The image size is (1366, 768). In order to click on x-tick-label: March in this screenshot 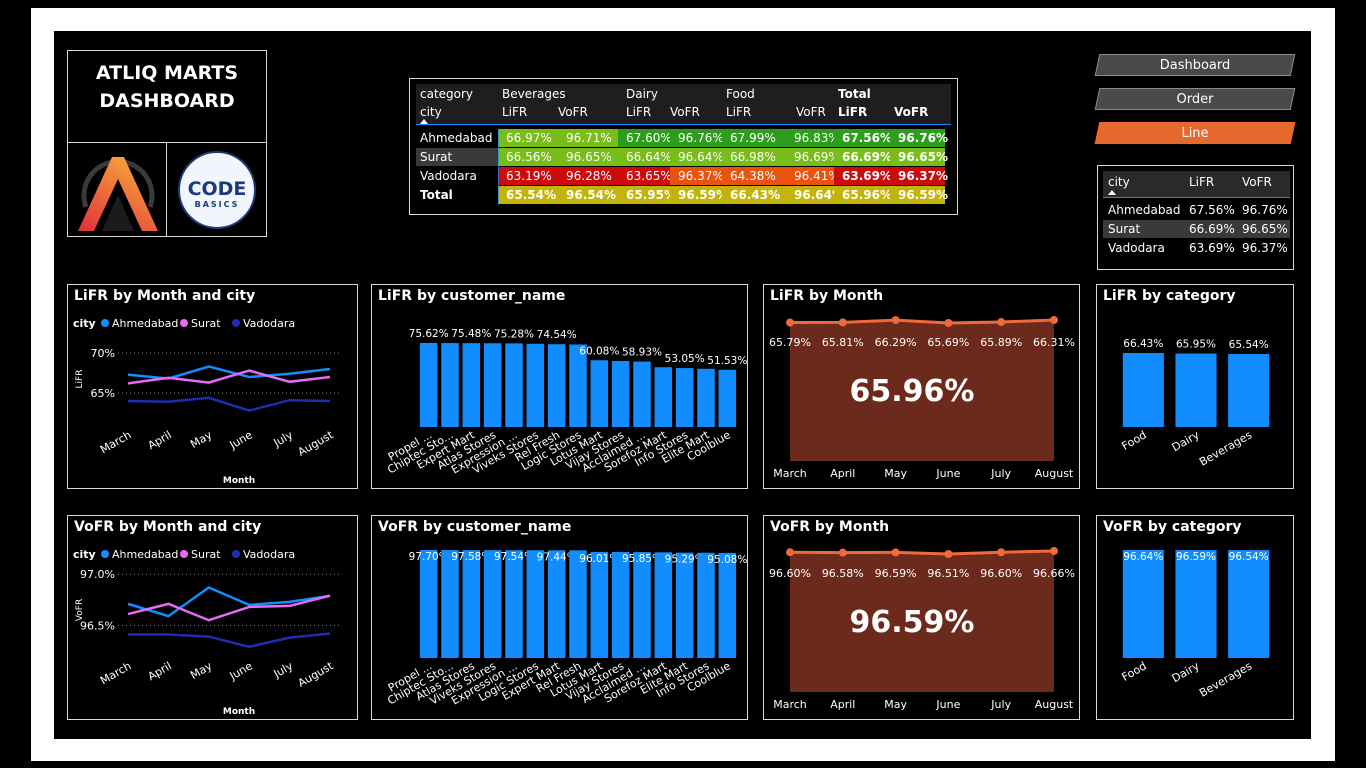, I will do `click(790, 473)`.